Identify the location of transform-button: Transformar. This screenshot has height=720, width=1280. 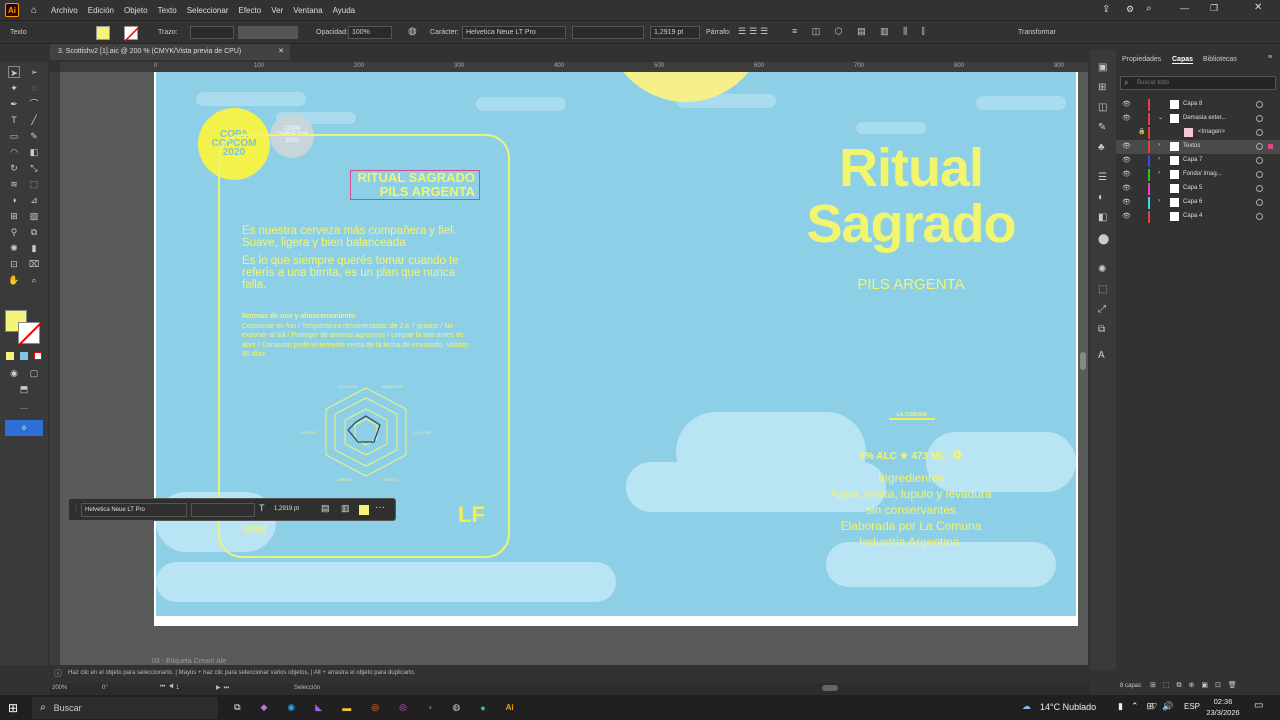
(1037, 32).